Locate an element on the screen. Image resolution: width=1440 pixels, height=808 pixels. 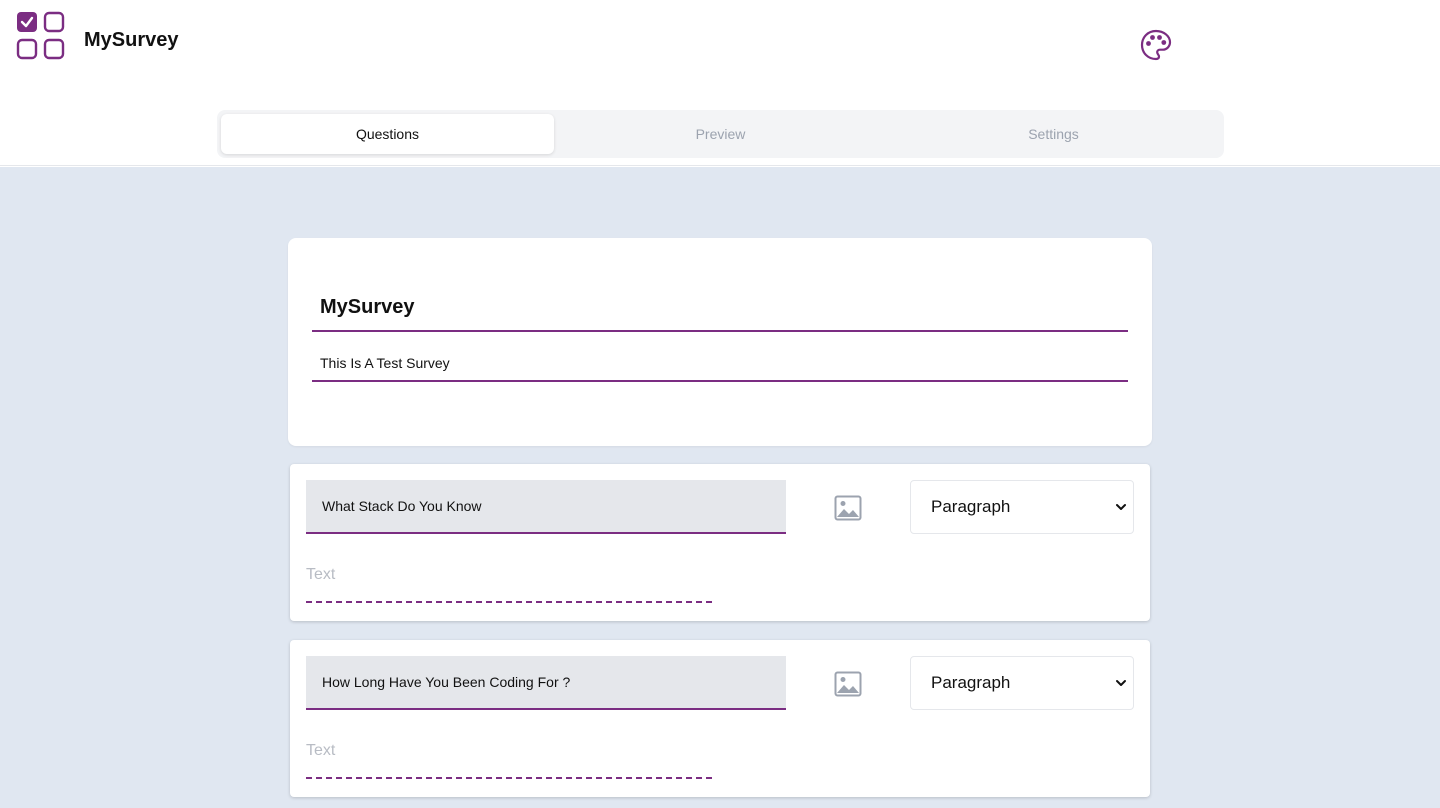
tab-bar: Questions Preview Settings is located at coordinates (720, 134).